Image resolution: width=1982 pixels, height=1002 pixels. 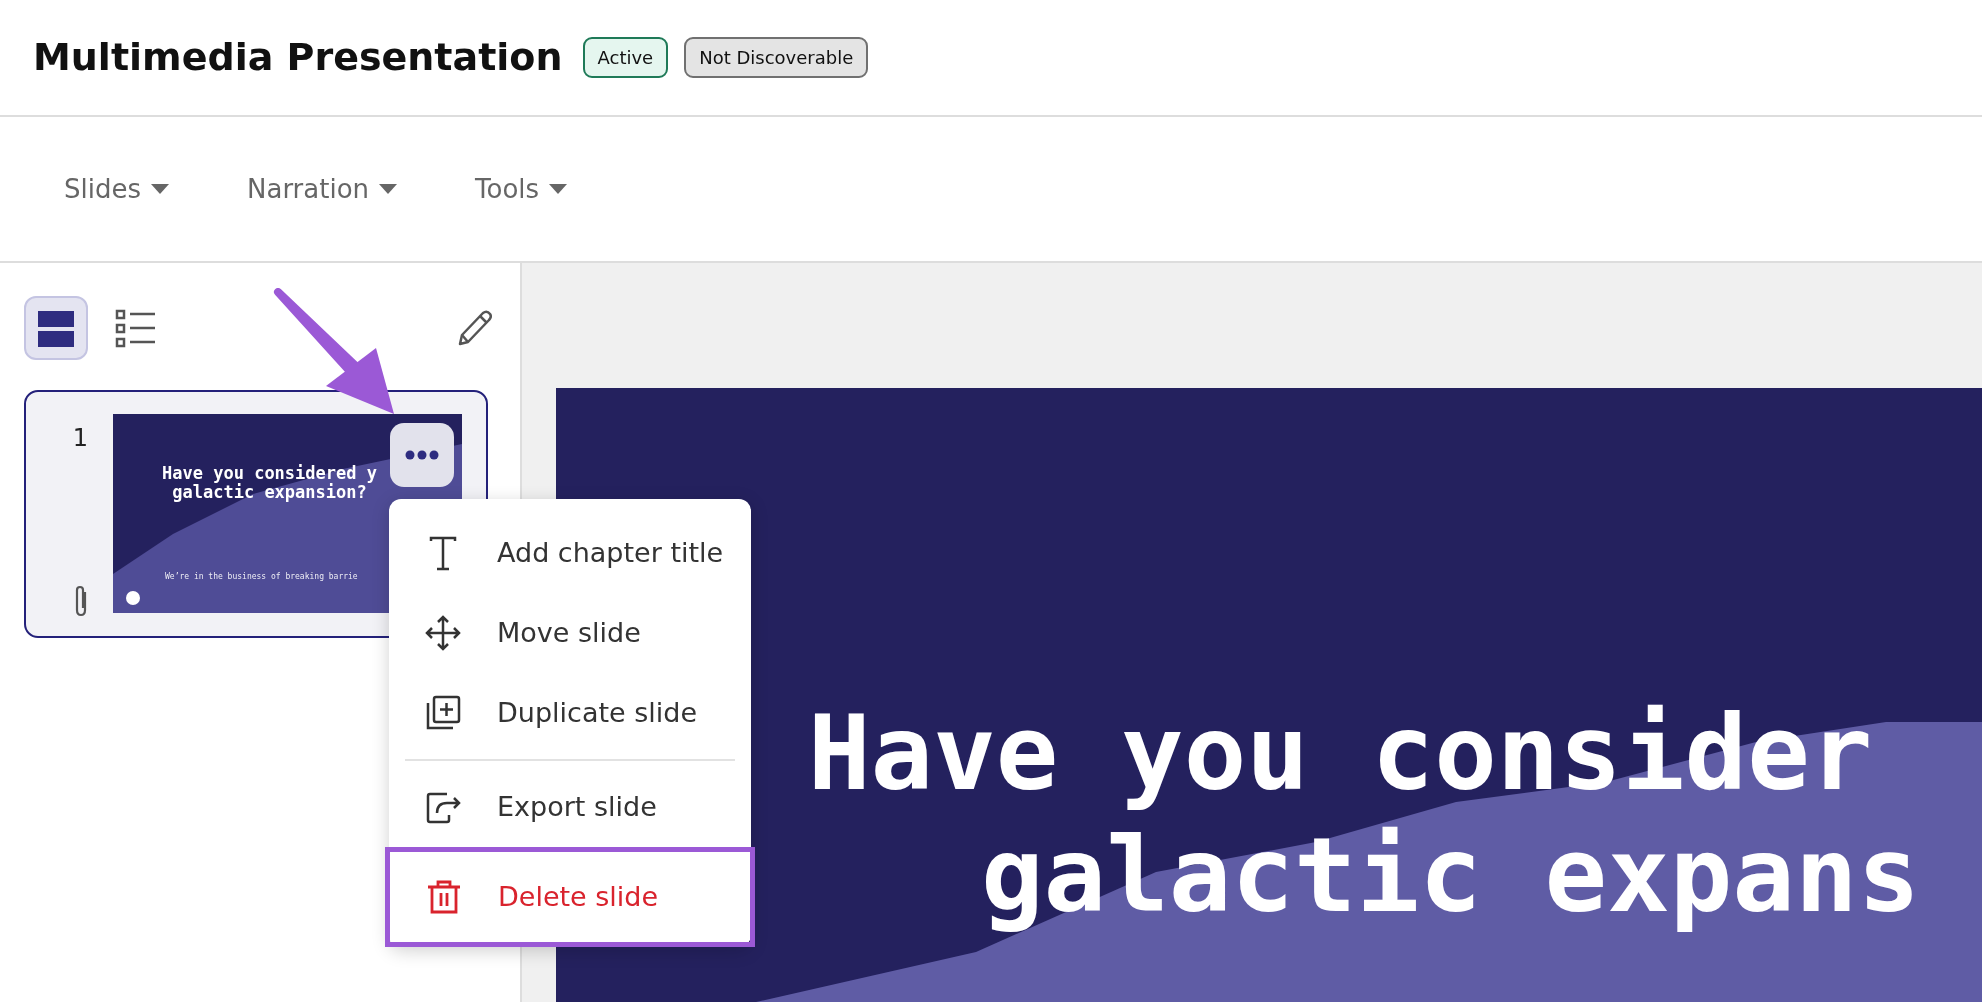 I want to click on list-icon, so click(x=136, y=328).